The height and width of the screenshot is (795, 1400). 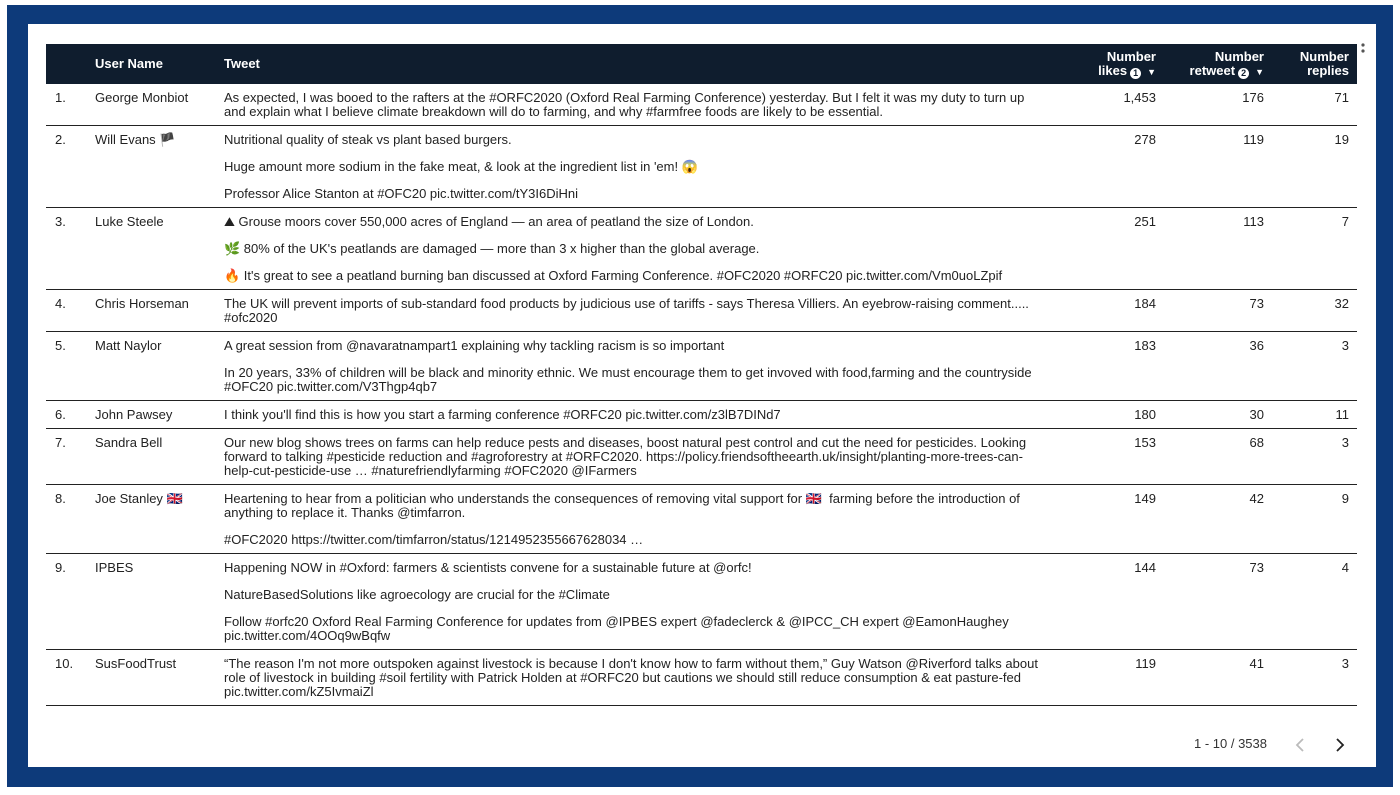 I want to click on column-header-likes-label-1: Number, so click(x=1131, y=56).